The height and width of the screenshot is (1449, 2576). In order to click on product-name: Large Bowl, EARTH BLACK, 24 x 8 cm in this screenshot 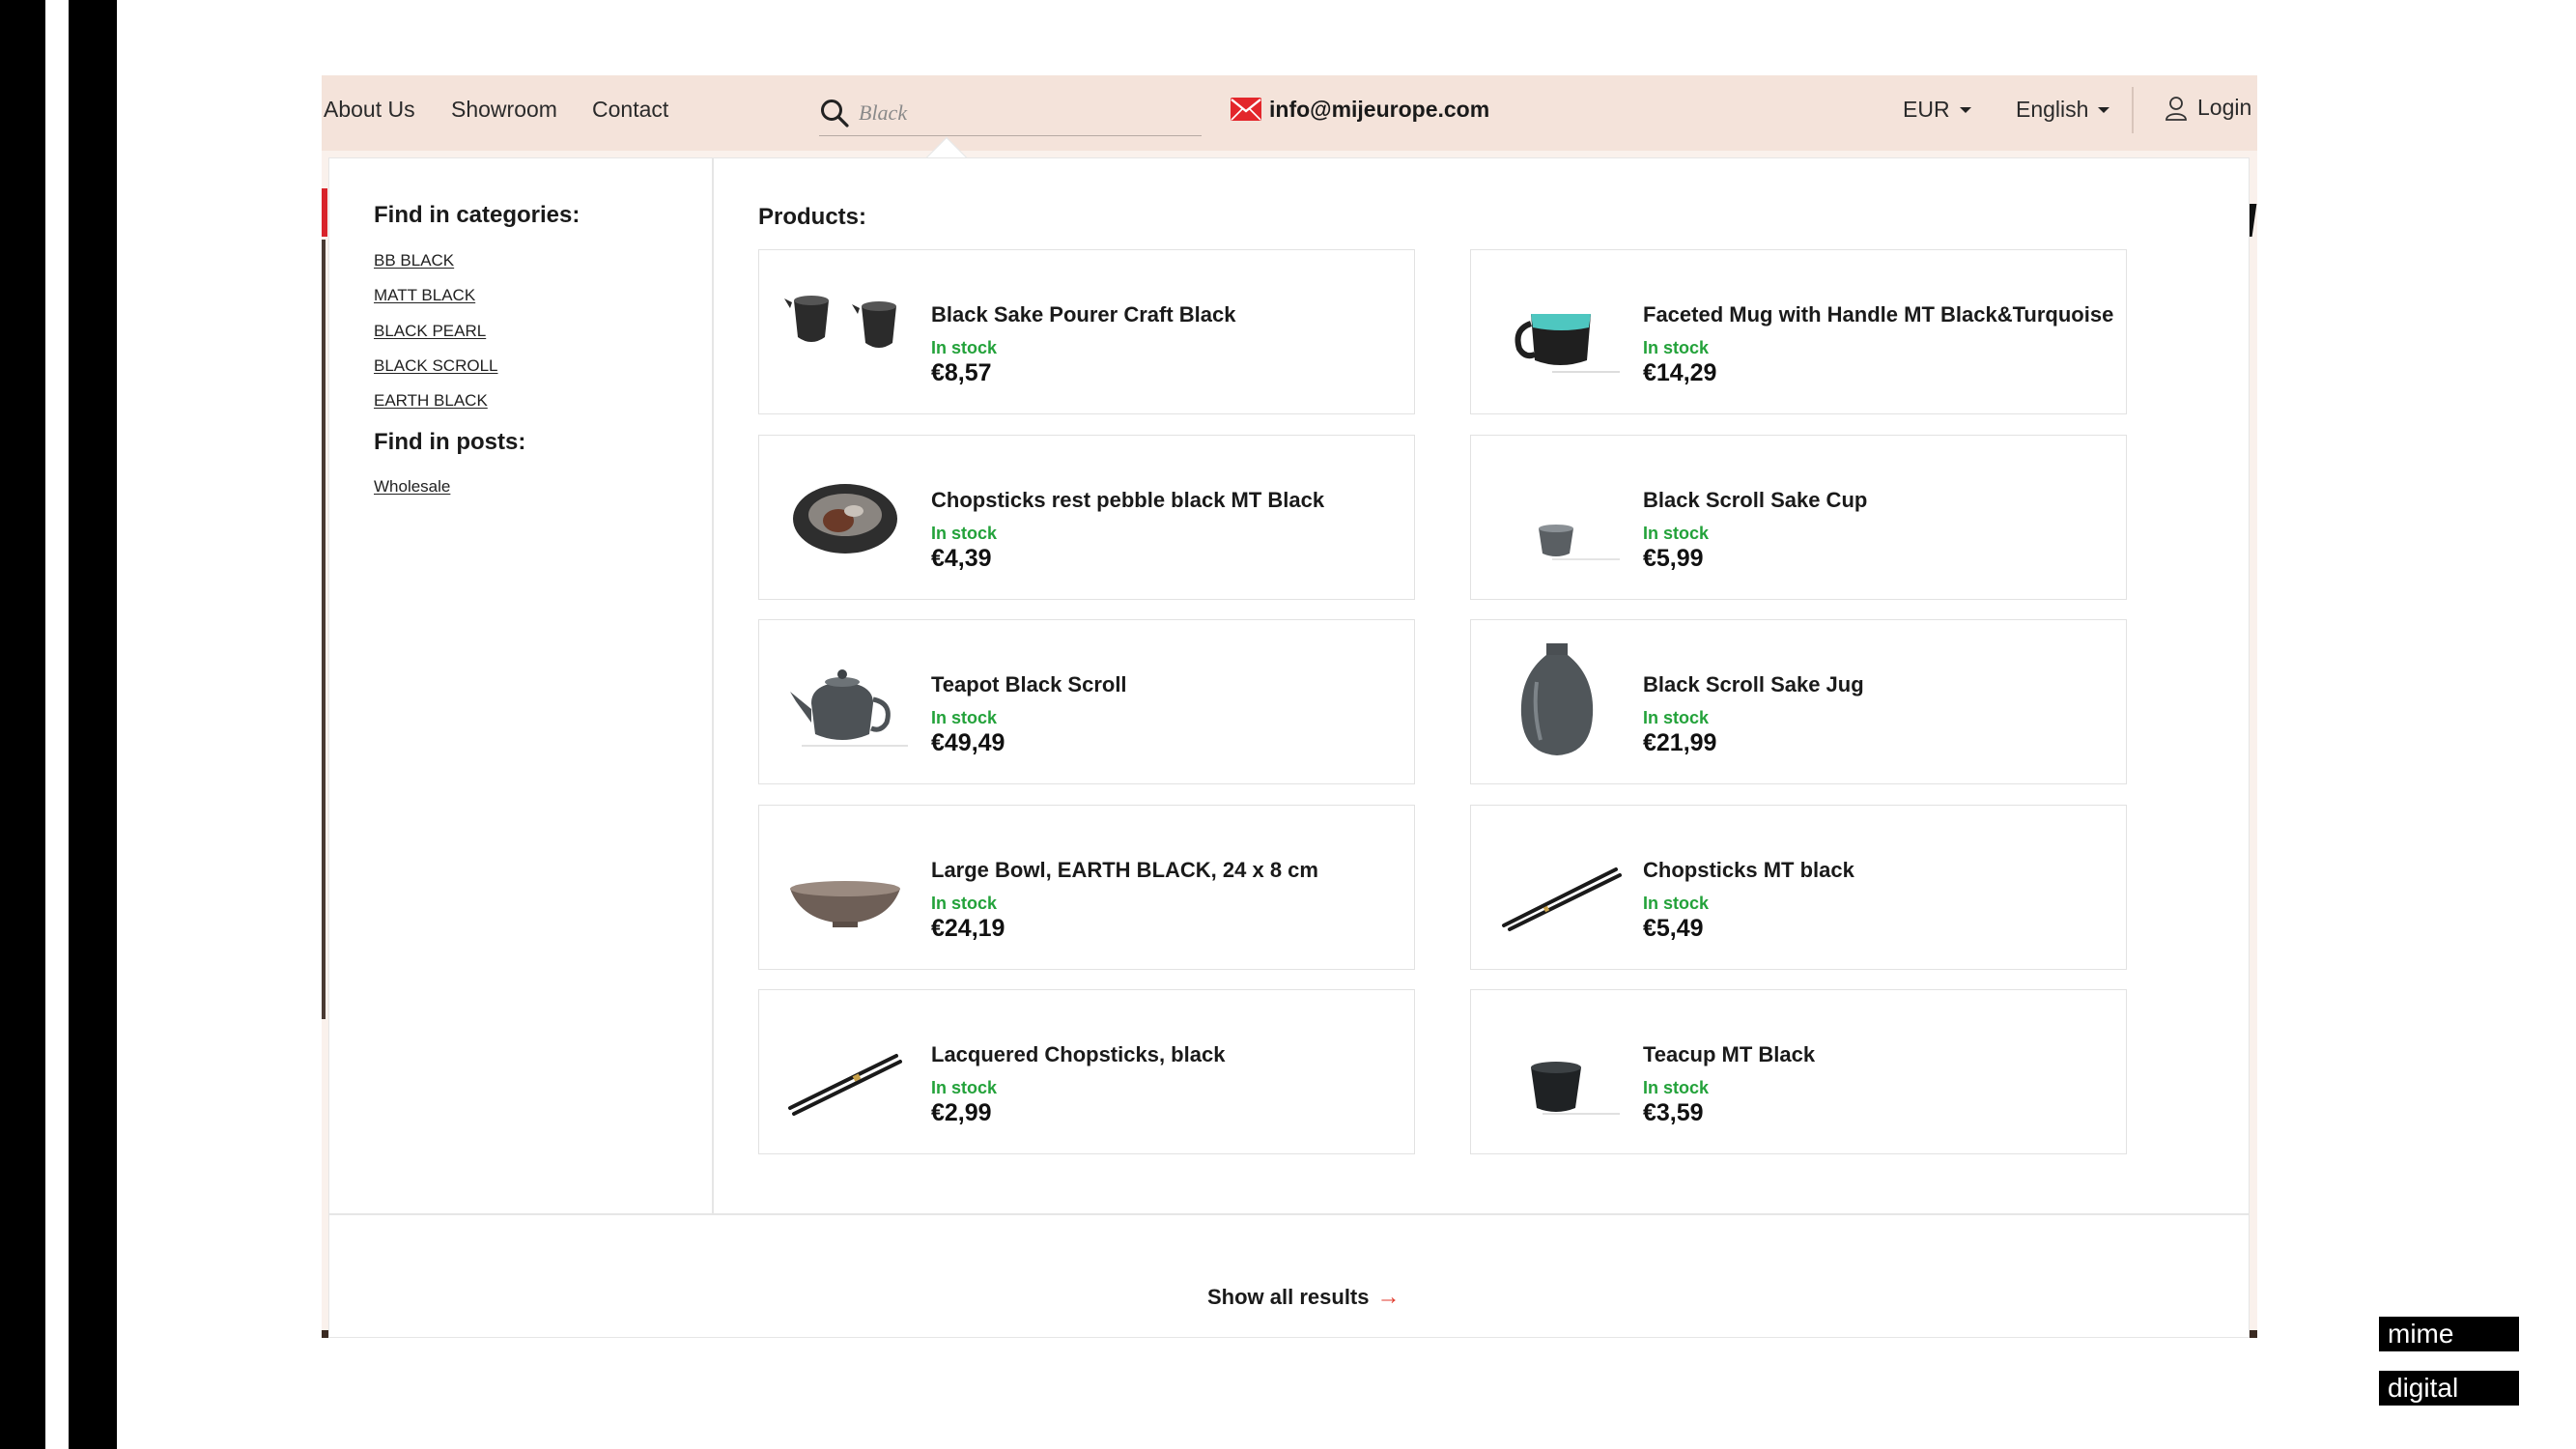, I will do `click(1124, 870)`.